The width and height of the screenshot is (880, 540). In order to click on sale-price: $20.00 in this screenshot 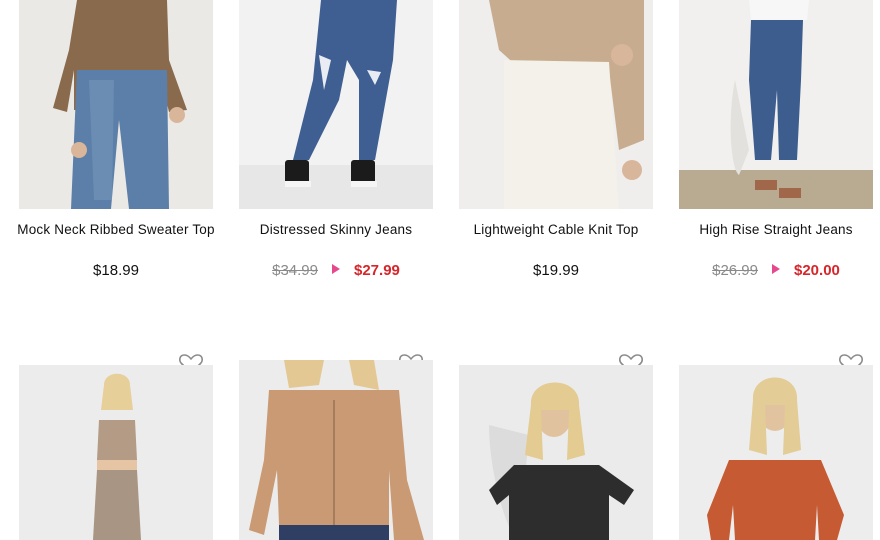, I will do `click(817, 270)`.